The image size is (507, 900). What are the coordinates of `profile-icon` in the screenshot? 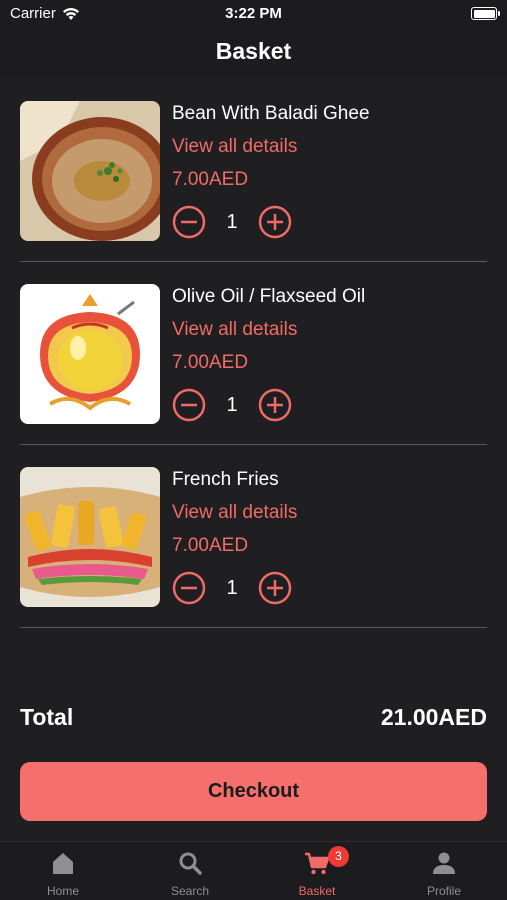 It's located at (444, 863).